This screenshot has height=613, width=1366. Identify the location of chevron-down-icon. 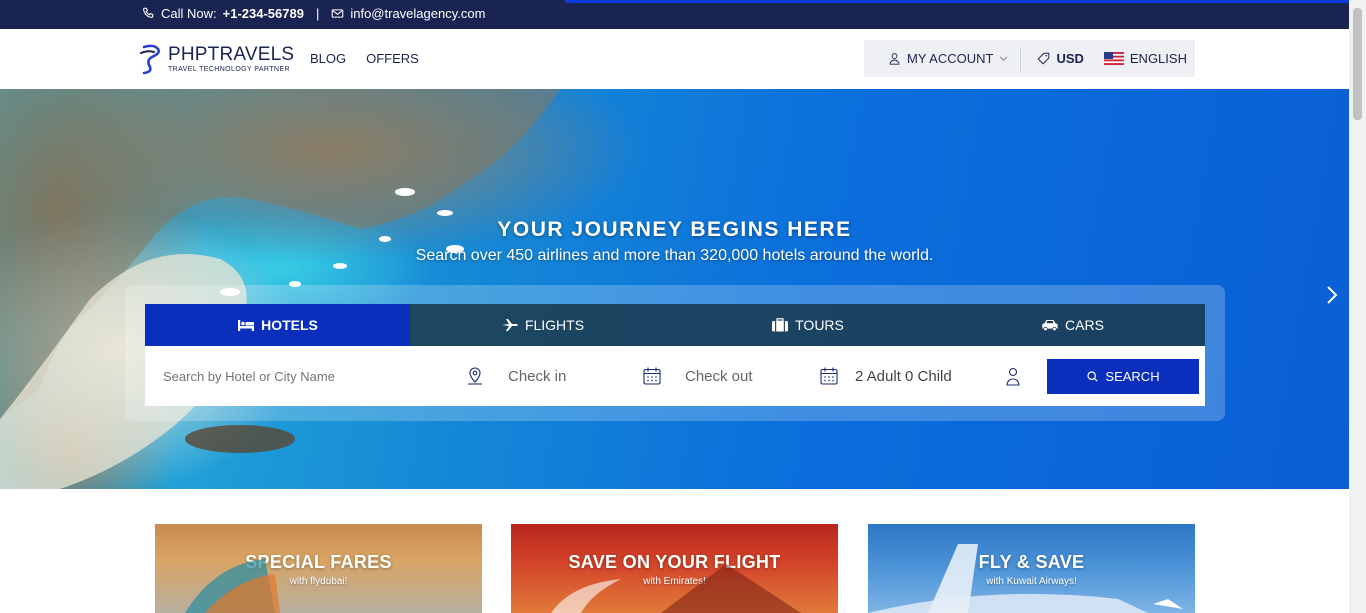
(1003, 59).